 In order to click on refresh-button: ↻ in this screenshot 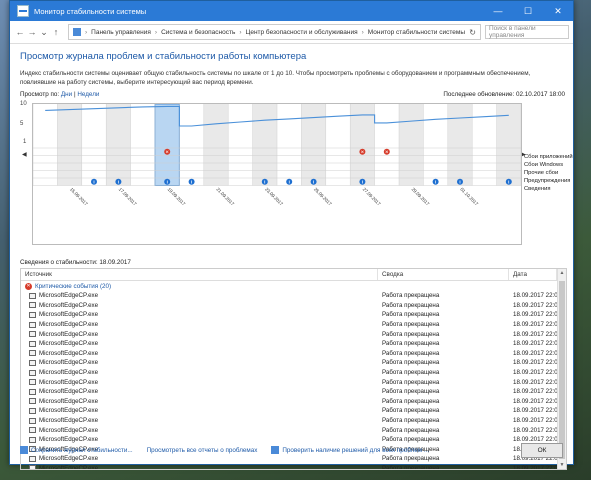, I will do `click(474, 32)`.